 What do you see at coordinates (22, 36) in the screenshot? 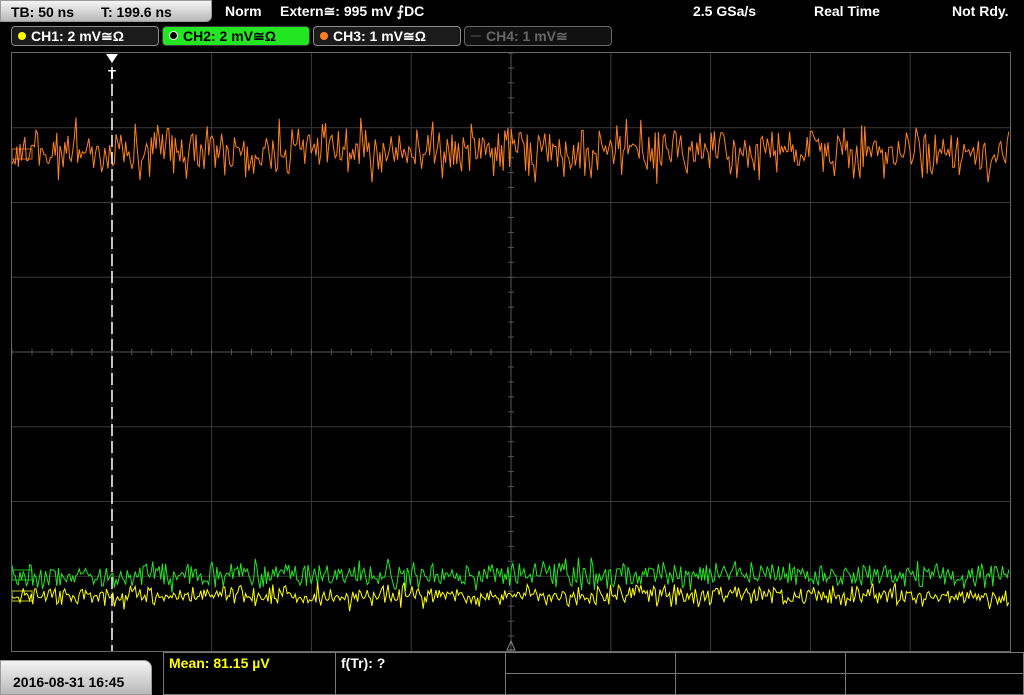
I see `ch1-color-icon` at bounding box center [22, 36].